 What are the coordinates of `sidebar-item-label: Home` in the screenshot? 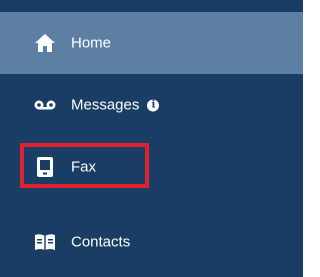 It's located at (91, 43).